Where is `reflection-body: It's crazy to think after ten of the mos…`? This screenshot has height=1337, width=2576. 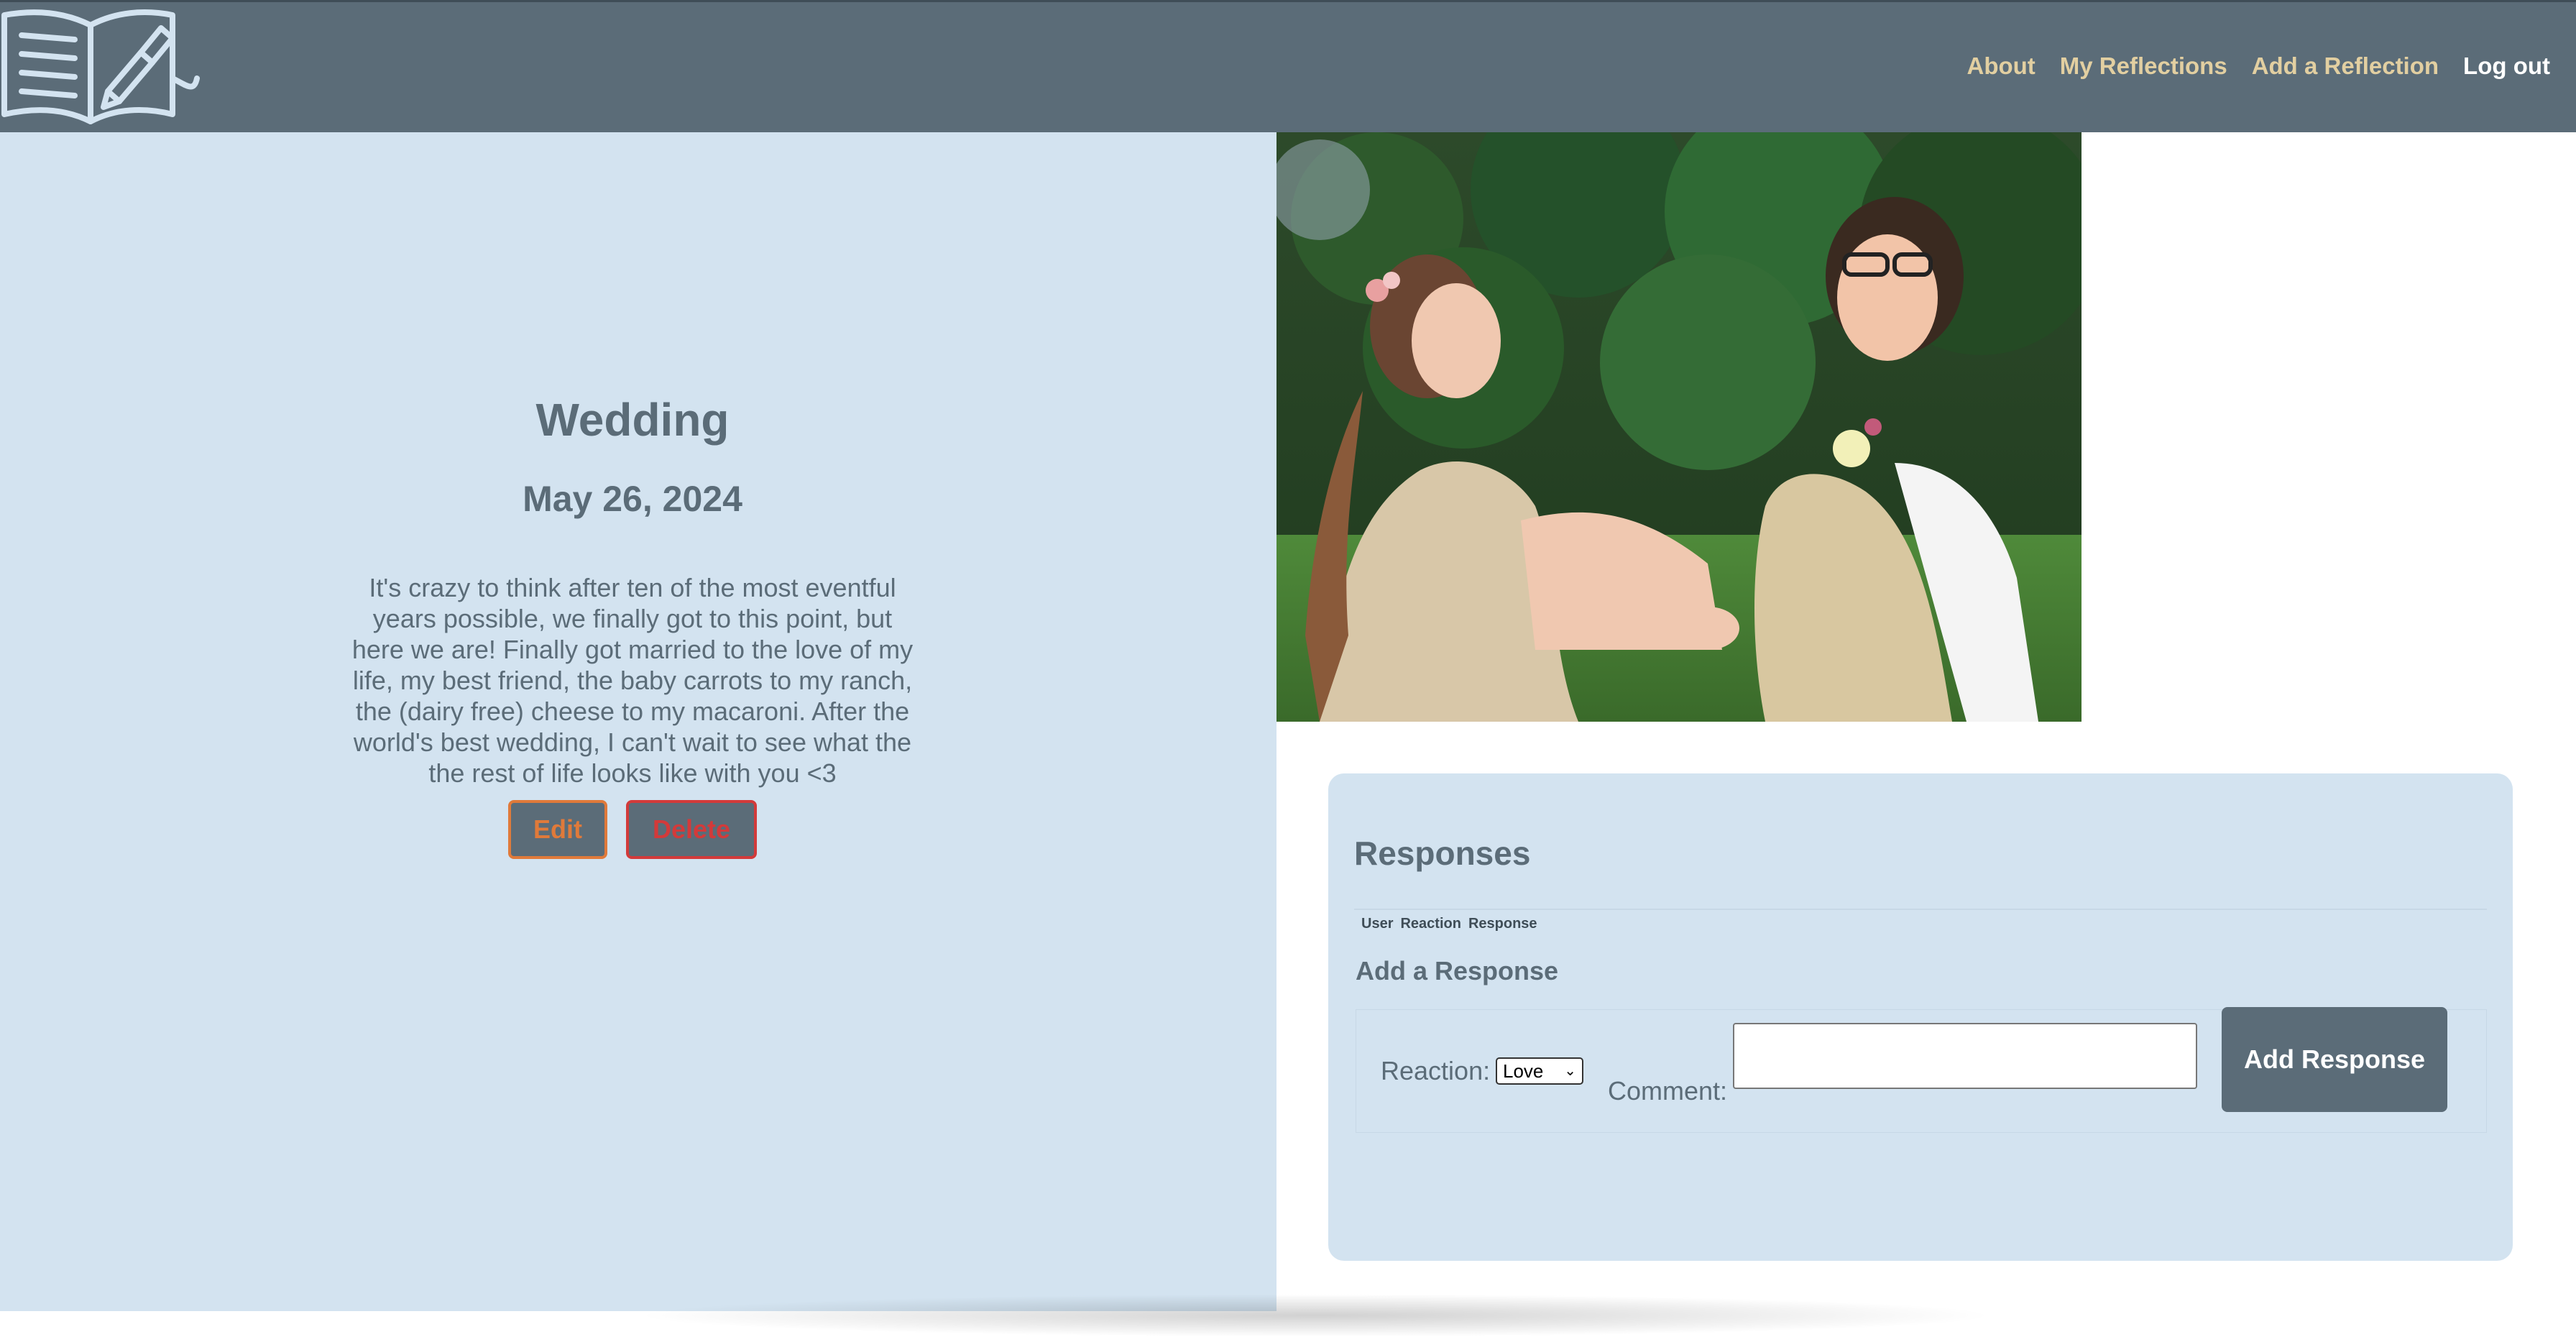
reflection-body: It's crazy to think after ten of the mos… is located at coordinates (632, 680).